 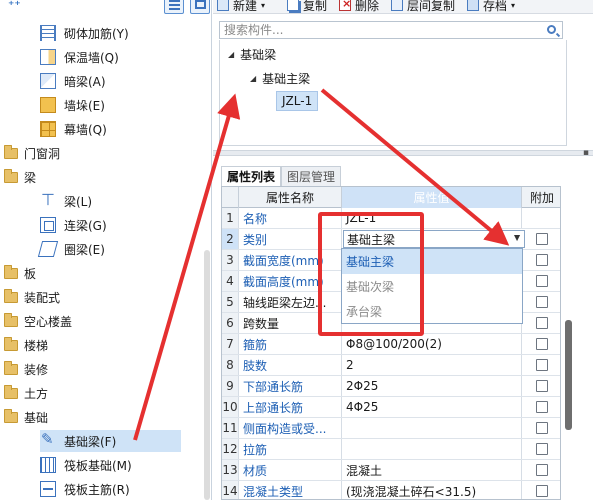 What do you see at coordinates (434, 239) in the screenshot?
I see `category-combobox: 基础主梁 ▲` at bounding box center [434, 239].